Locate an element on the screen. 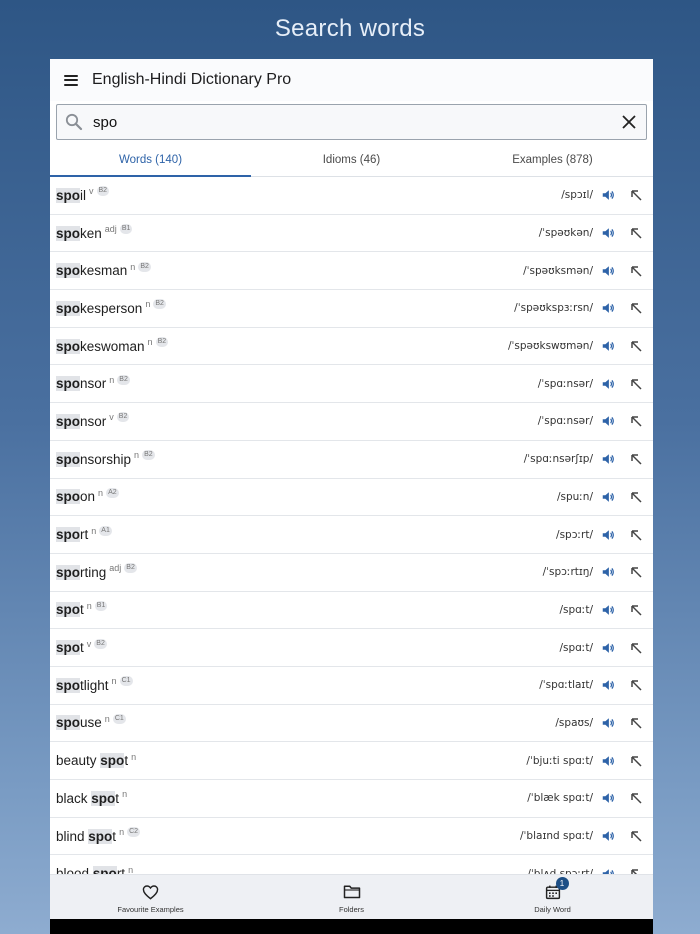 This screenshot has height=934, width=700. nav-daily-word: 1 Daily Word is located at coordinates (552, 897).